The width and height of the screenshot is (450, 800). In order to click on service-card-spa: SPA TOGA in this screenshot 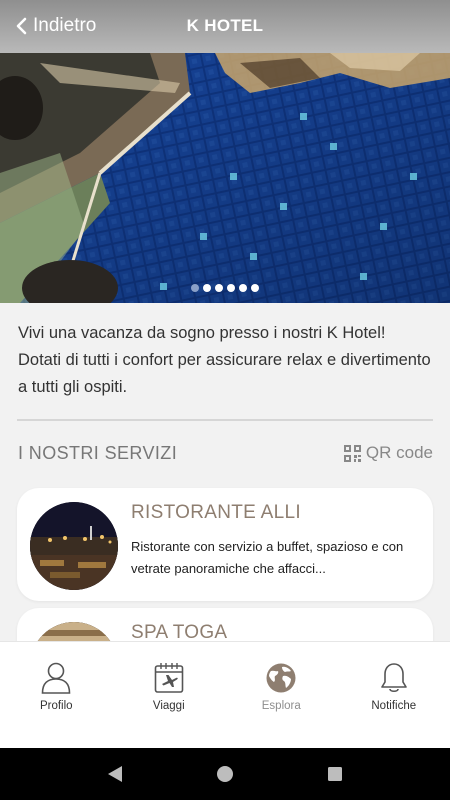, I will do `click(225, 624)`.